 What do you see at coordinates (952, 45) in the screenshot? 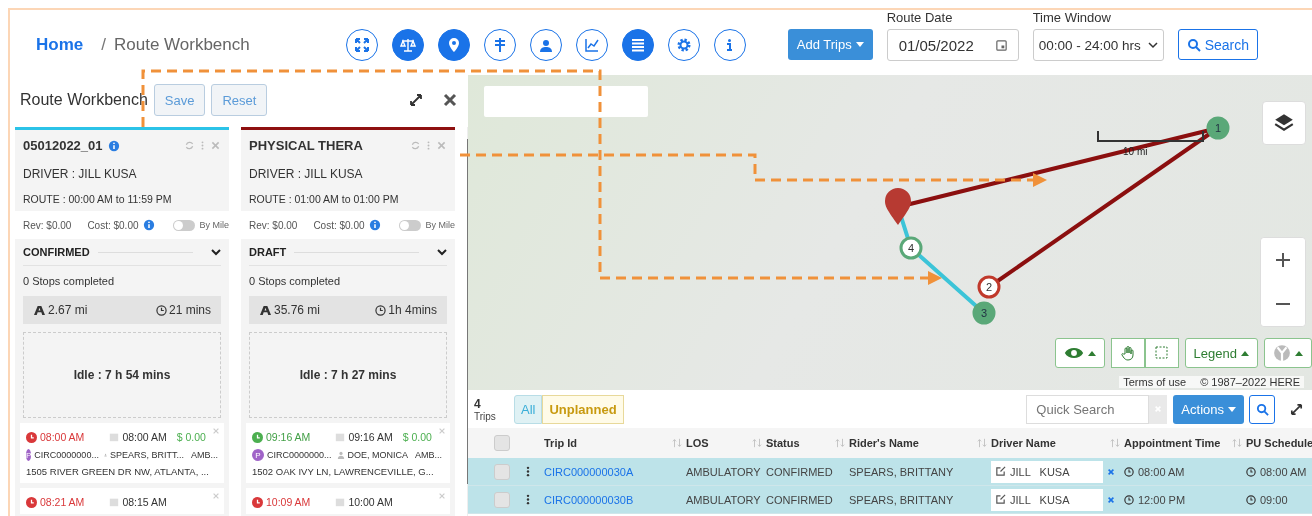
I see `route-date-field: 01/05/2022` at bounding box center [952, 45].